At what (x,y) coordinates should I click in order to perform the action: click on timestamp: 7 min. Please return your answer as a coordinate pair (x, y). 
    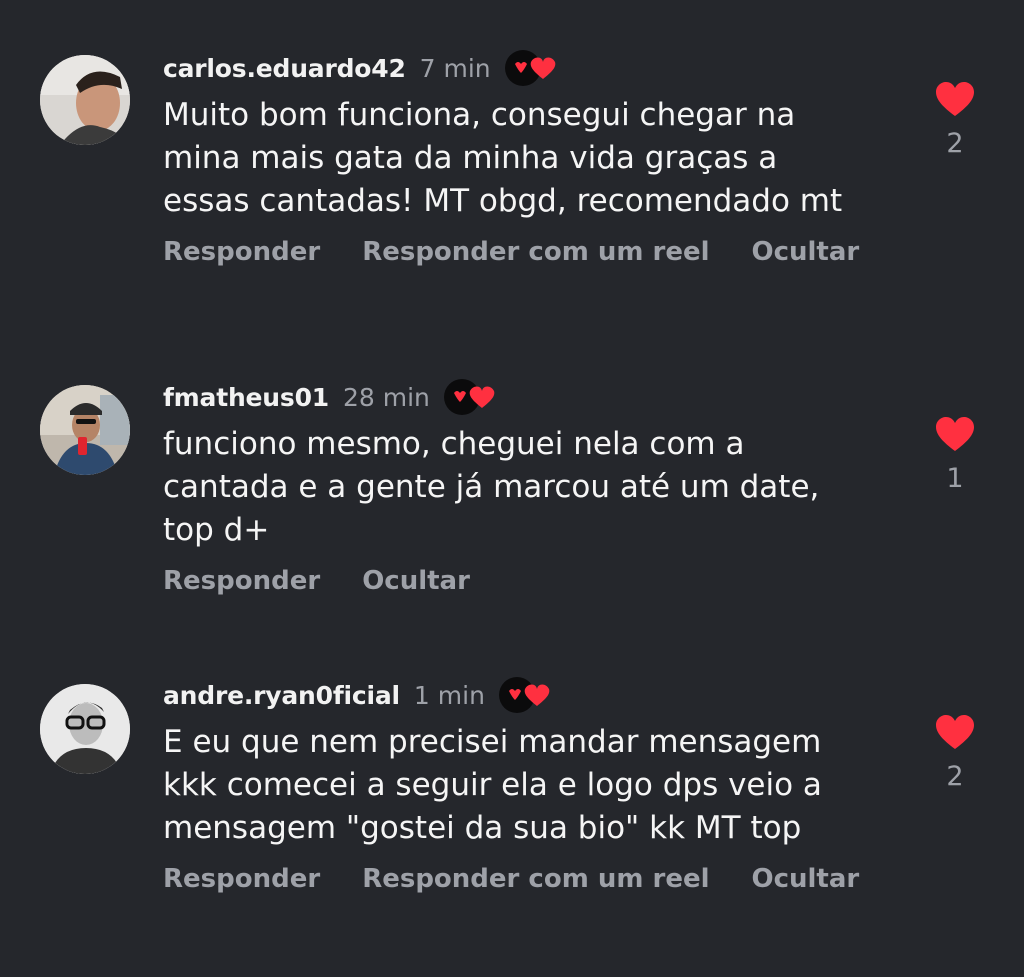
    Looking at the image, I should click on (455, 68).